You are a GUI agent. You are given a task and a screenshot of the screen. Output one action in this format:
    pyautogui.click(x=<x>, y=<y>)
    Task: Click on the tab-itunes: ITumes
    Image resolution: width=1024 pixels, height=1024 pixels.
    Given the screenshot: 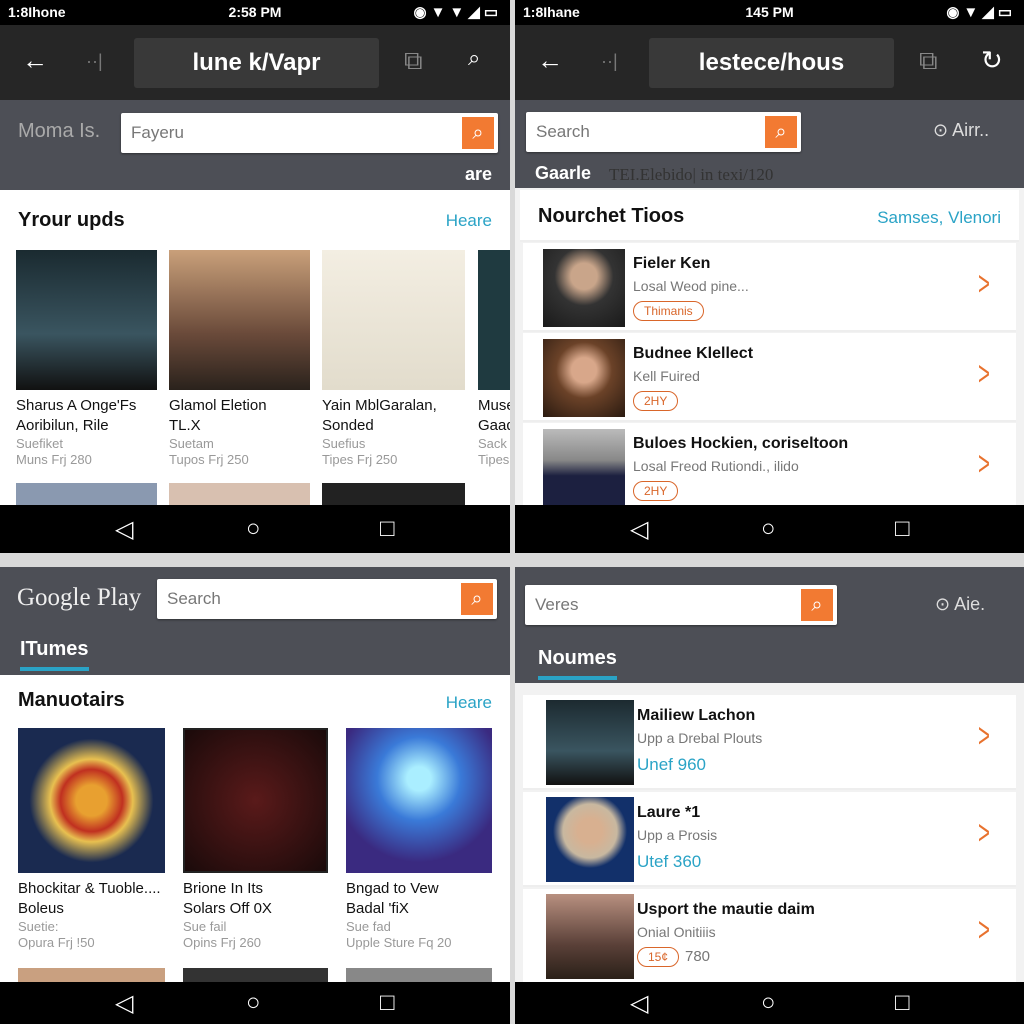 What is the action you would take?
    pyautogui.click(x=54, y=654)
    